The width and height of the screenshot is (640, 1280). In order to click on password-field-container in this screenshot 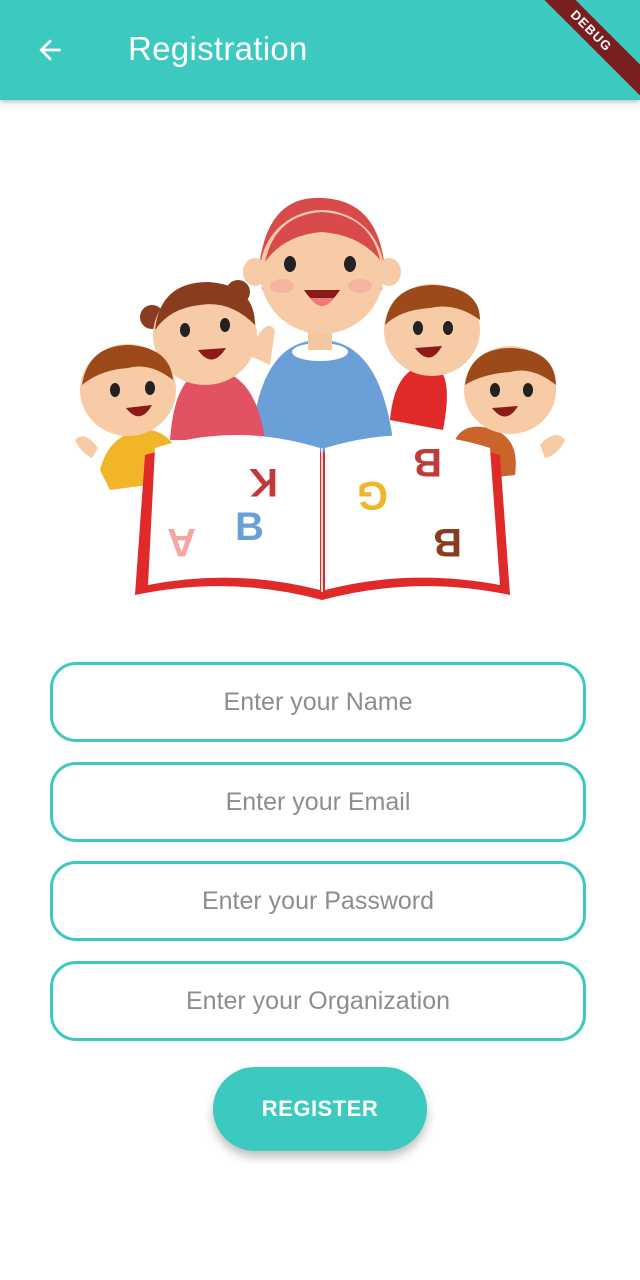, I will do `click(318, 901)`.